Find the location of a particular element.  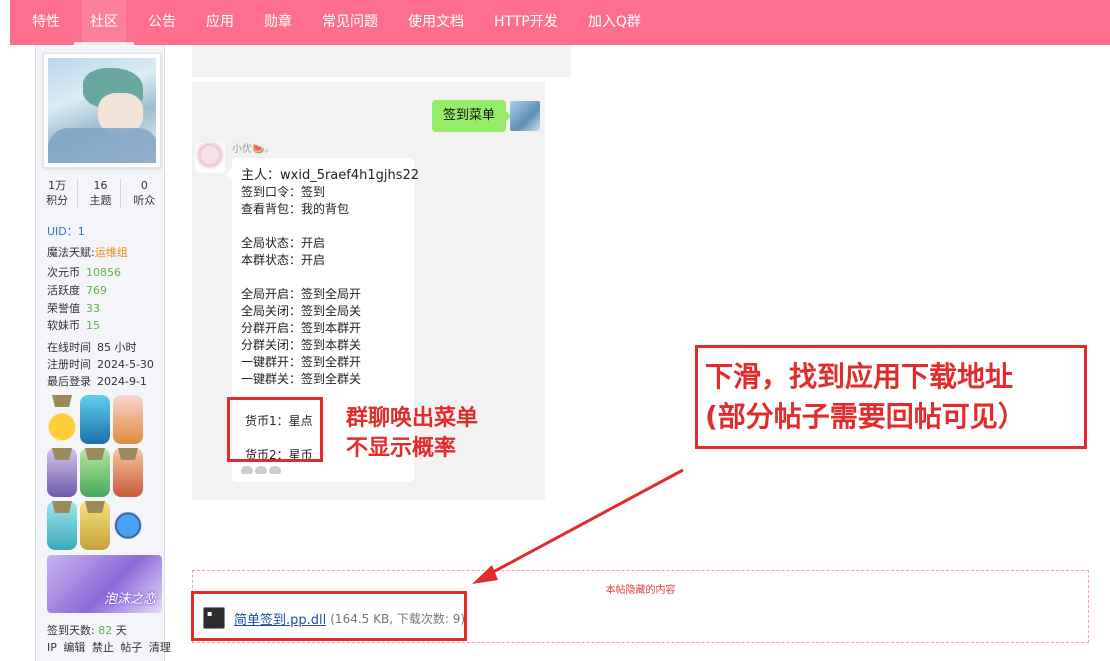

stat-followers: 0 听众 is located at coordinates (144, 193).